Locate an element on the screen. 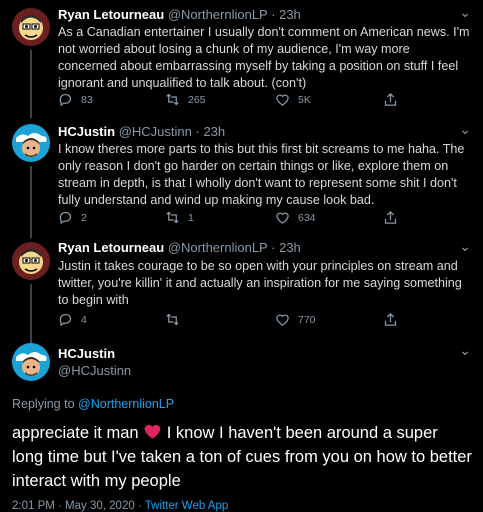 Image resolution: width=483 pixels, height=512 pixels. retweet-button: 265 is located at coordinates (185, 99).